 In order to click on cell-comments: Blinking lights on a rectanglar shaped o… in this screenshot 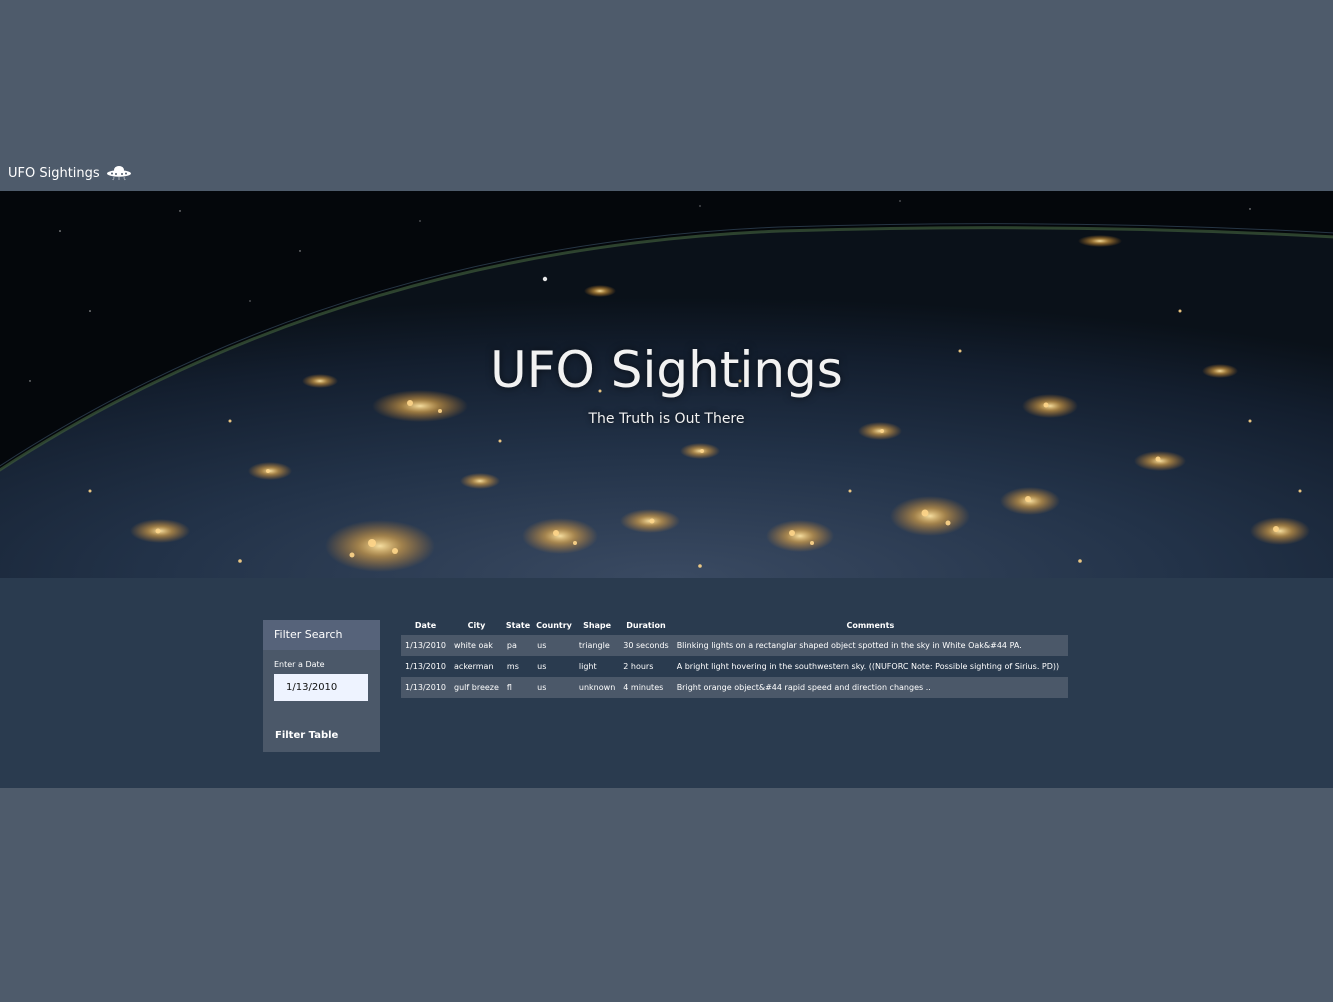, I will do `click(870, 645)`.